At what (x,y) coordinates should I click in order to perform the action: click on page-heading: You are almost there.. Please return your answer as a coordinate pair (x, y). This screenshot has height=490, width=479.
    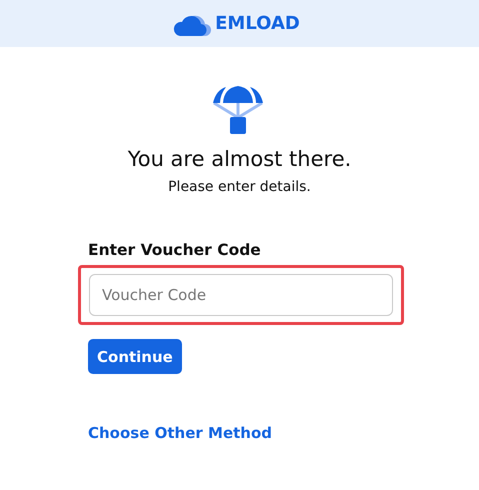
    Looking at the image, I should click on (240, 159).